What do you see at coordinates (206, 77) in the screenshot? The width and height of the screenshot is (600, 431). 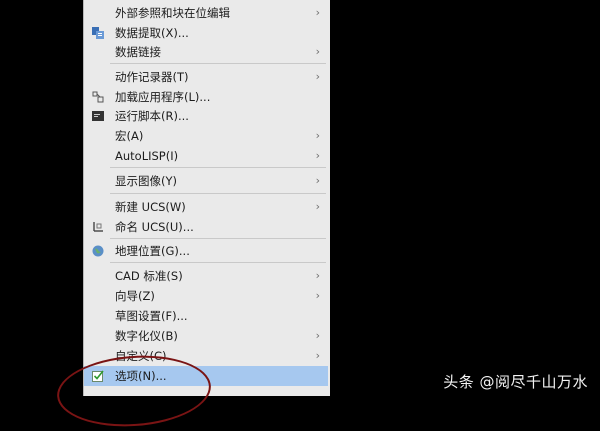 I see `menu-item-action-recorder: 动作记录器(T) ›` at bounding box center [206, 77].